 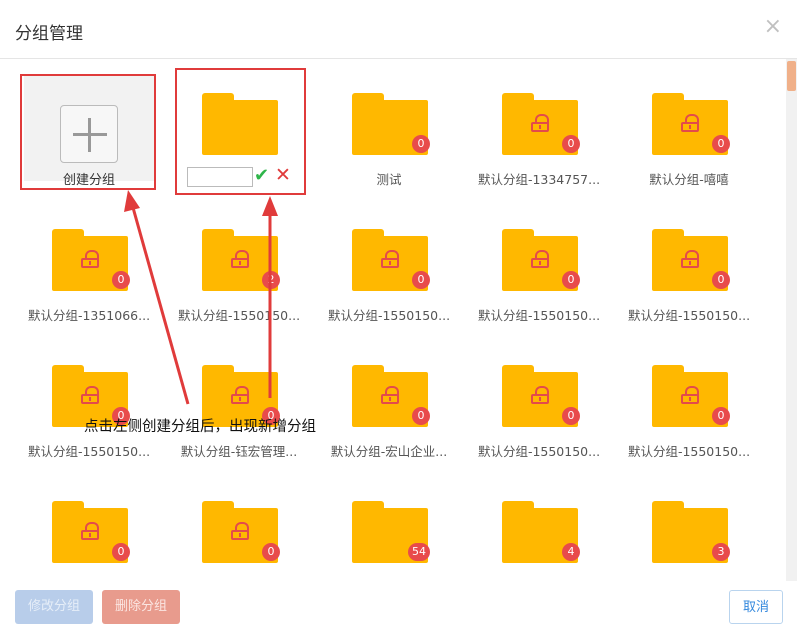 What do you see at coordinates (200, 427) in the screenshot?
I see `annotation-text: 点击左侧创建分组后，出现新增分组` at bounding box center [200, 427].